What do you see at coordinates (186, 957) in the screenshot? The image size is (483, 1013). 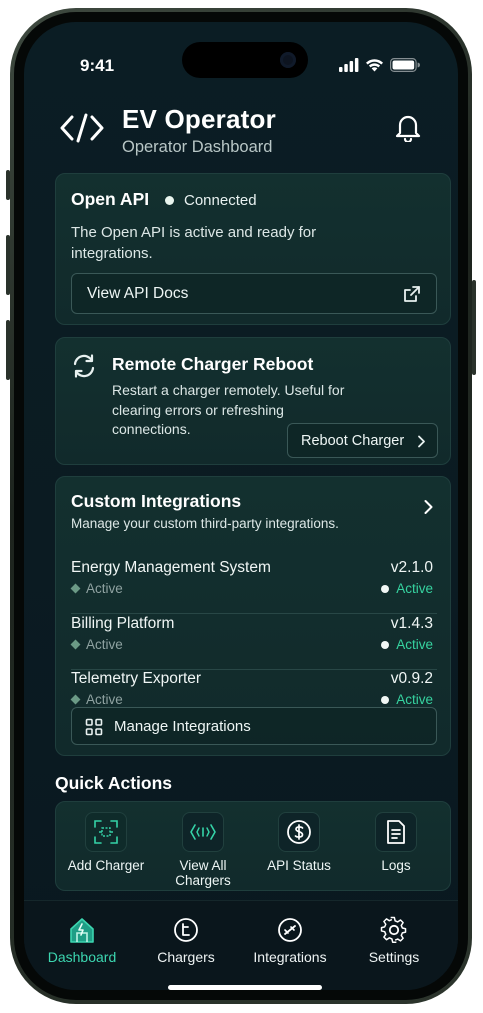 I see `tab-label: Chargers` at bounding box center [186, 957].